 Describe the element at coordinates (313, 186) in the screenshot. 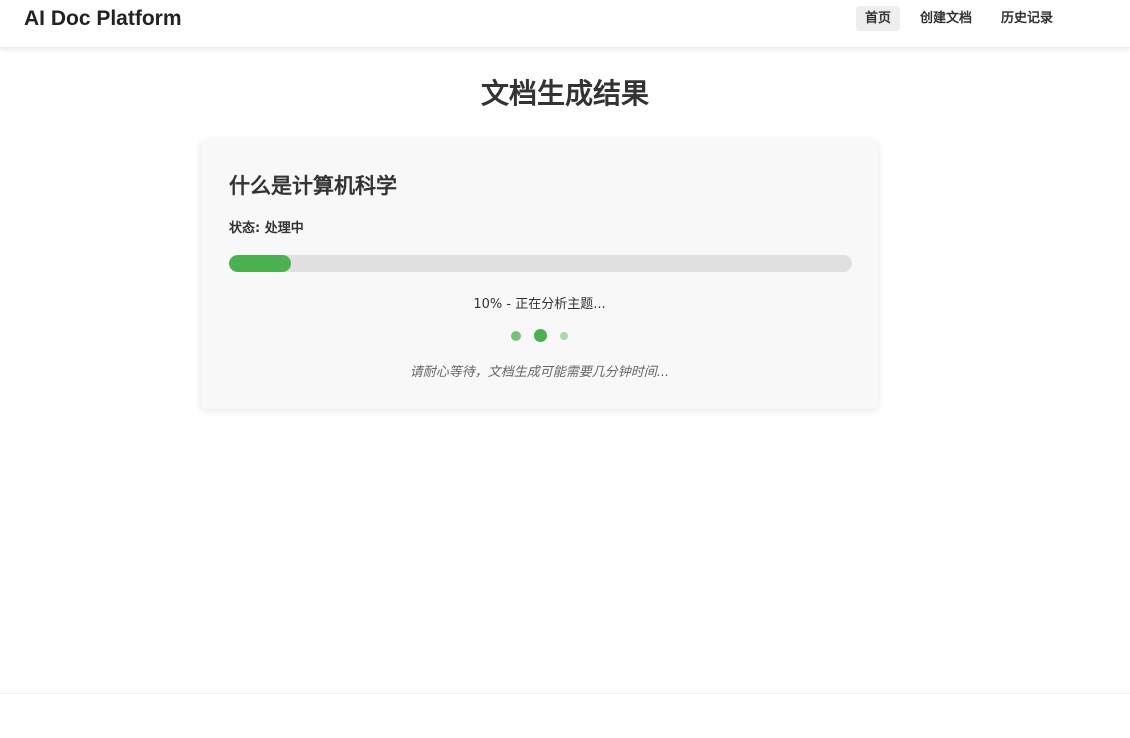

I see `document-title: 什么是计算机科学` at that location.